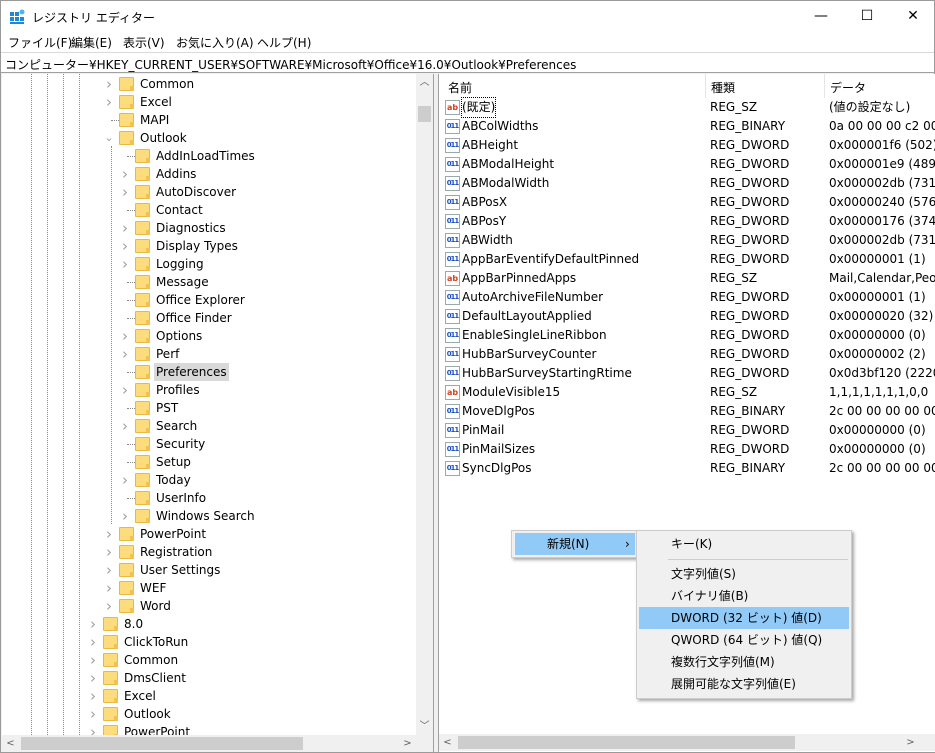  I want to click on tree-item: MAPI, so click(209, 120).